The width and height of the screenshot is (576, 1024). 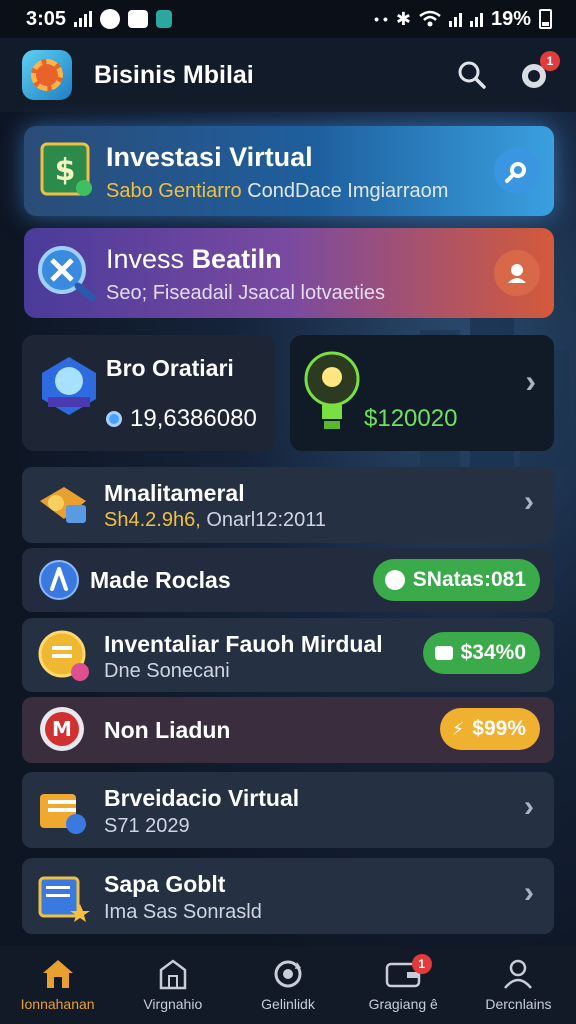 What do you see at coordinates (510, 18) in the screenshot?
I see `battery-percent: 19%` at bounding box center [510, 18].